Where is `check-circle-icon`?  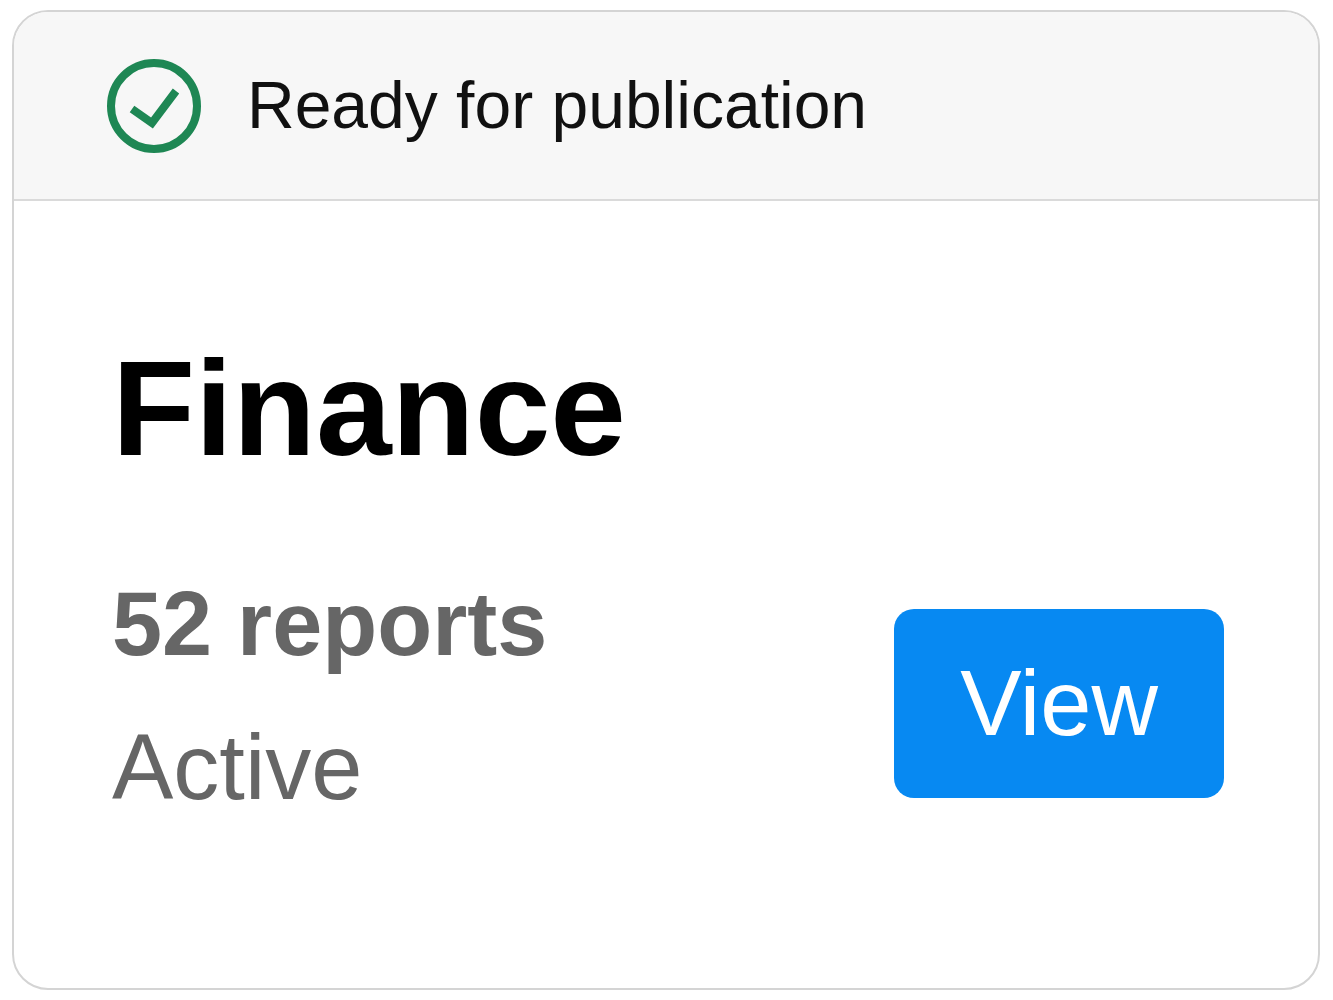 check-circle-icon is located at coordinates (154, 105).